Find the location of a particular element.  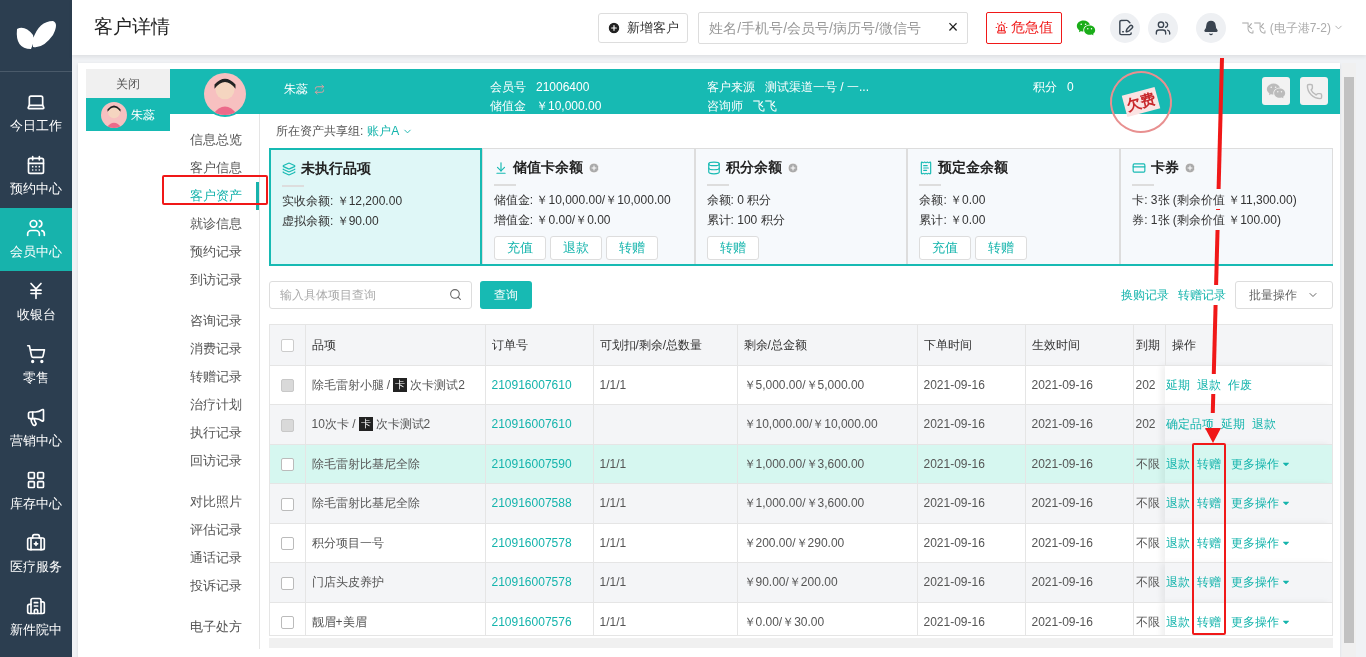

header-checkbox is located at coordinates (287, 346).